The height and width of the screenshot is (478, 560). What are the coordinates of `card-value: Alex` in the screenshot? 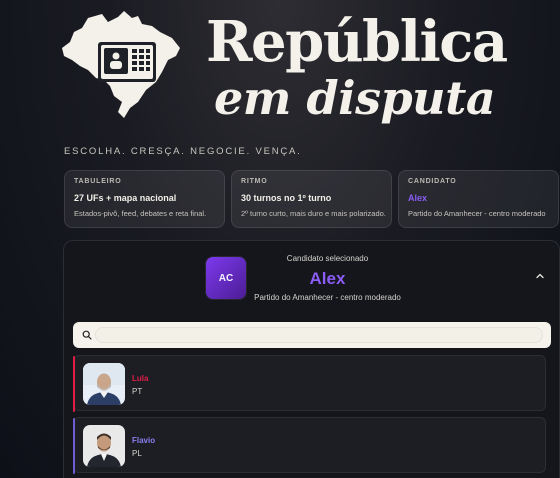 It's located at (418, 198).